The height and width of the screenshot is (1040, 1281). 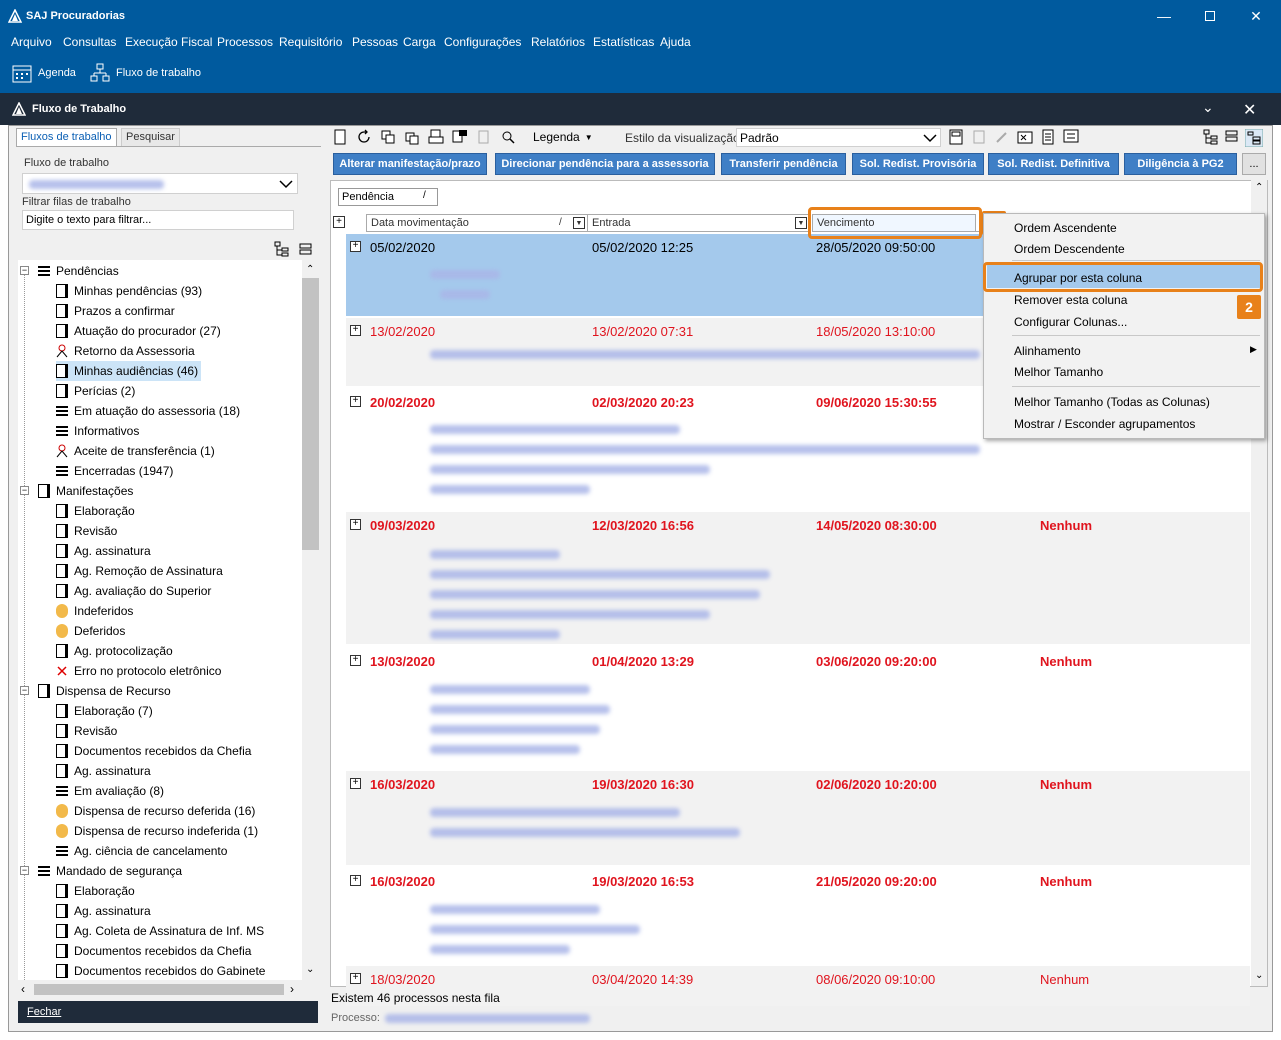 What do you see at coordinates (145, 73) in the screenshot?
I see `fluxo-trabalho-button: Fluxo de trabalho` at bounding box center [145, 73].